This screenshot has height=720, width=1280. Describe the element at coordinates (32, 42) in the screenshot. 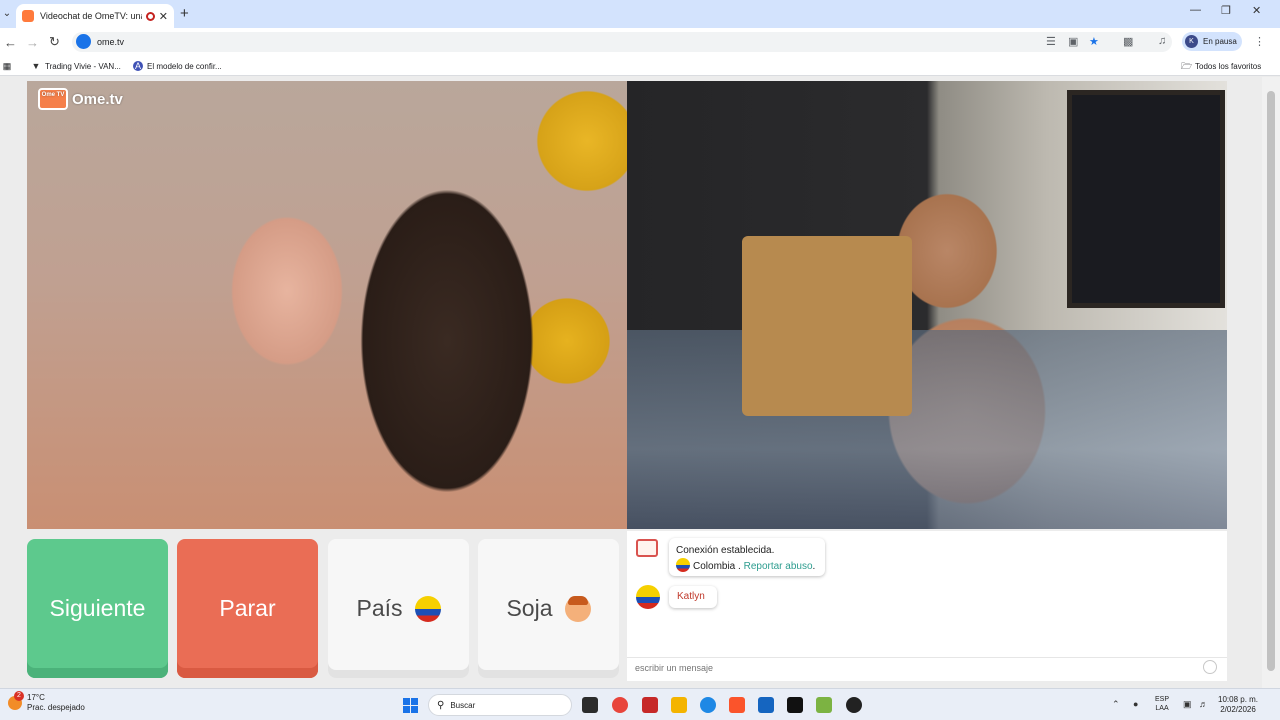

I see `forward-icon: →` at that location.